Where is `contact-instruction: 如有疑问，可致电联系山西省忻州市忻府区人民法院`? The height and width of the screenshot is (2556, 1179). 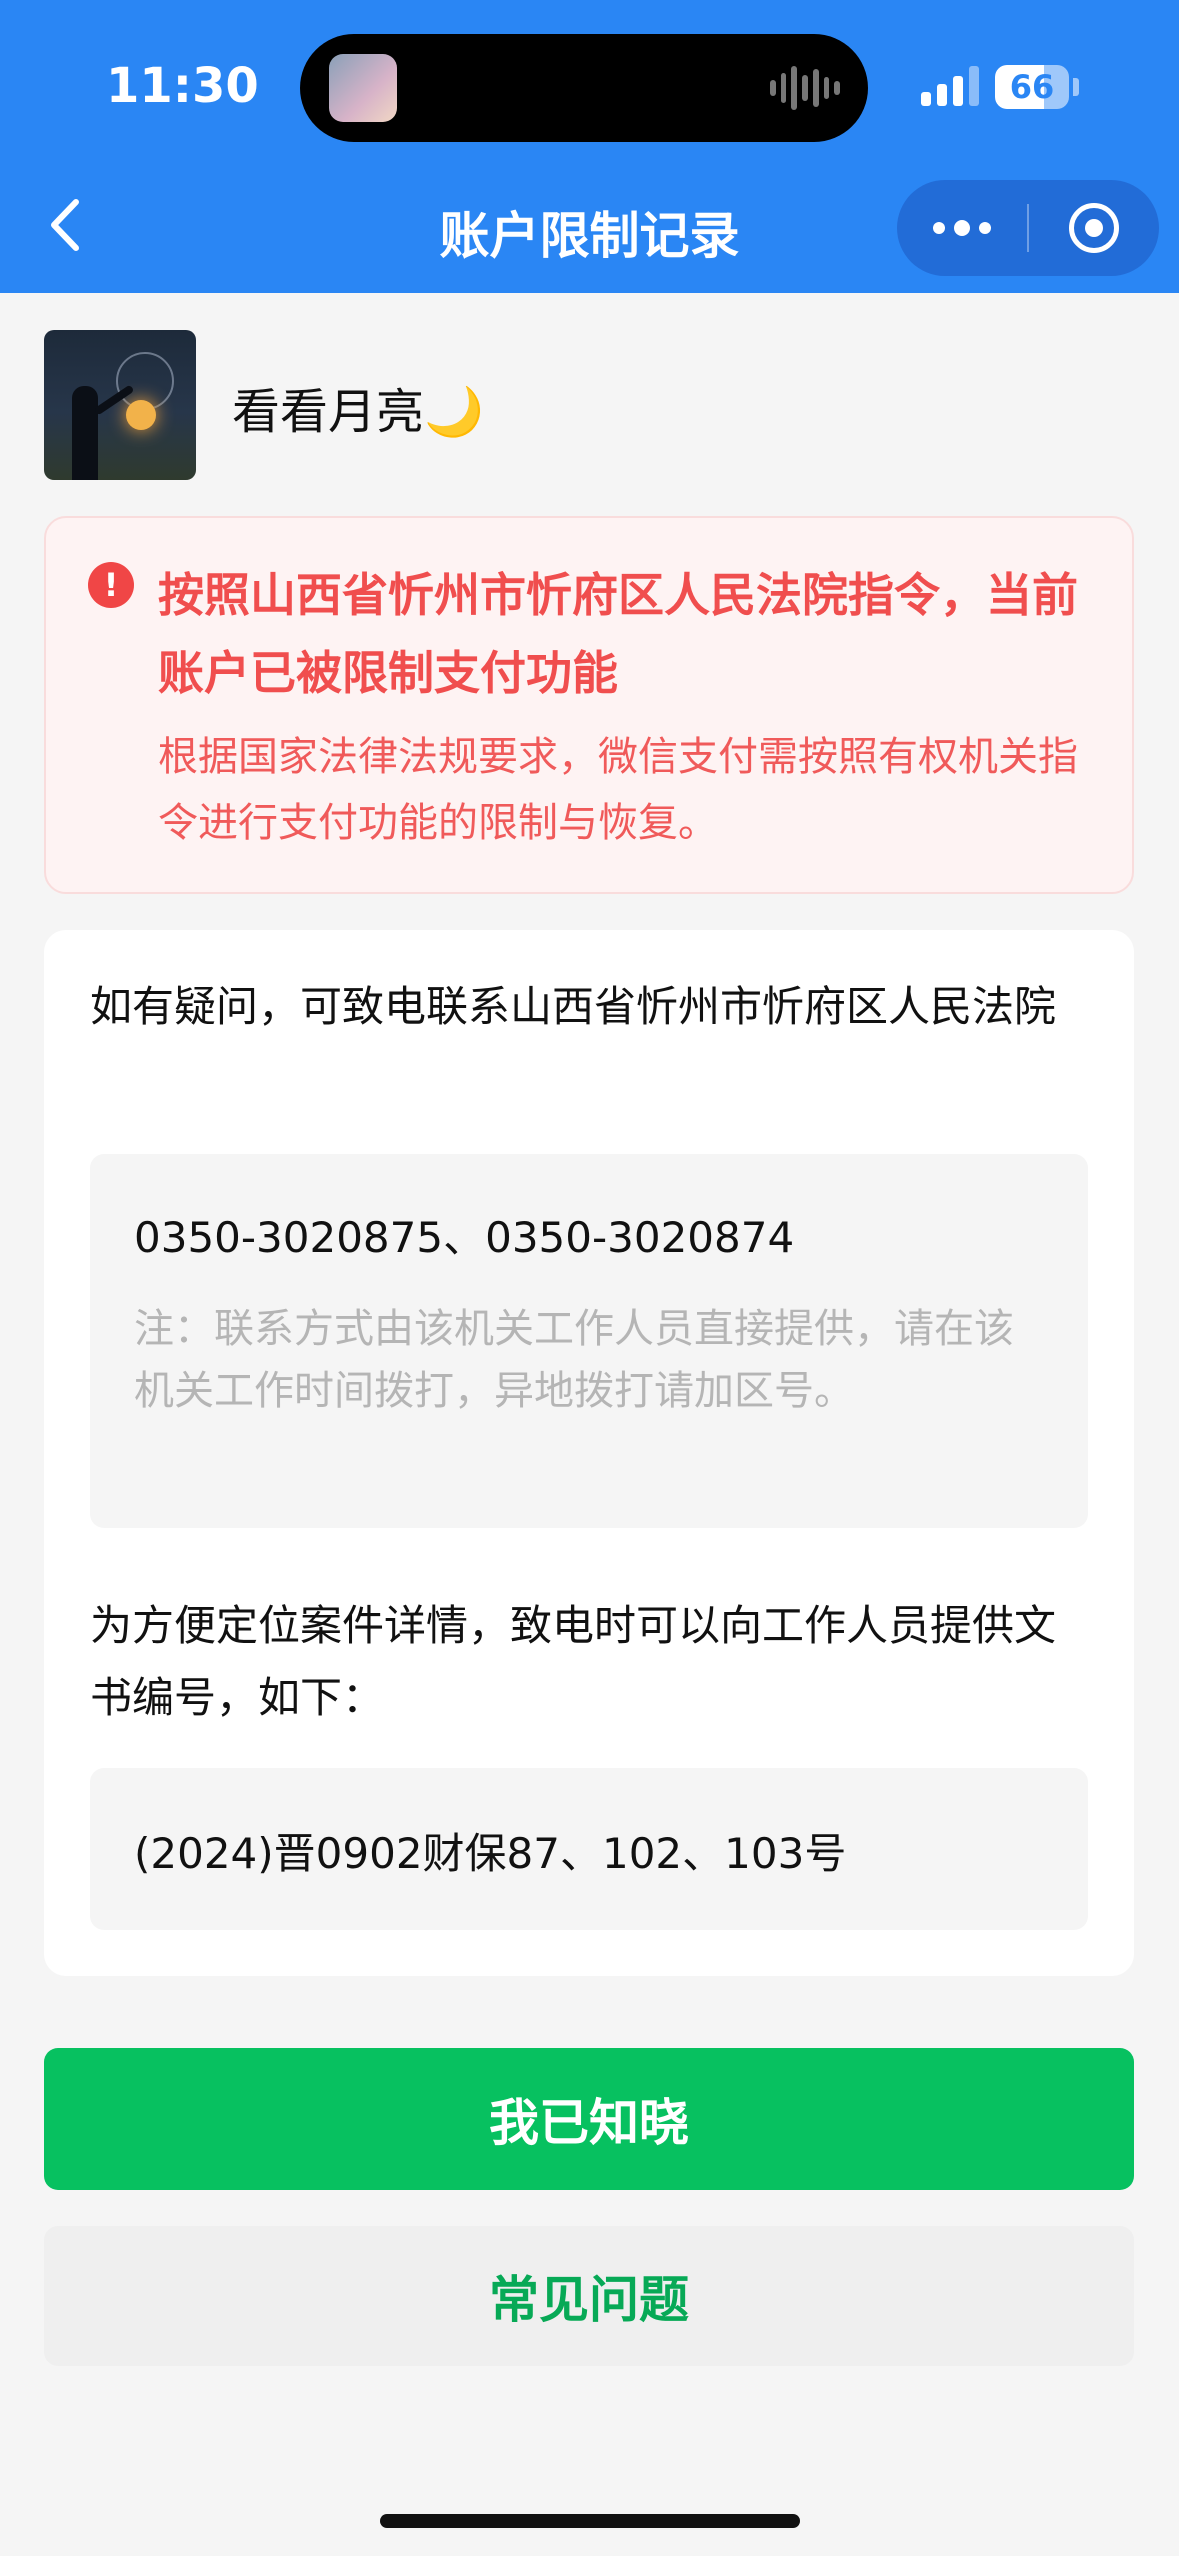
contact-instruction: 如有疑问，可致电联系山西省忻州市忻府区人民法院 is located at coordinates (573, 1006).